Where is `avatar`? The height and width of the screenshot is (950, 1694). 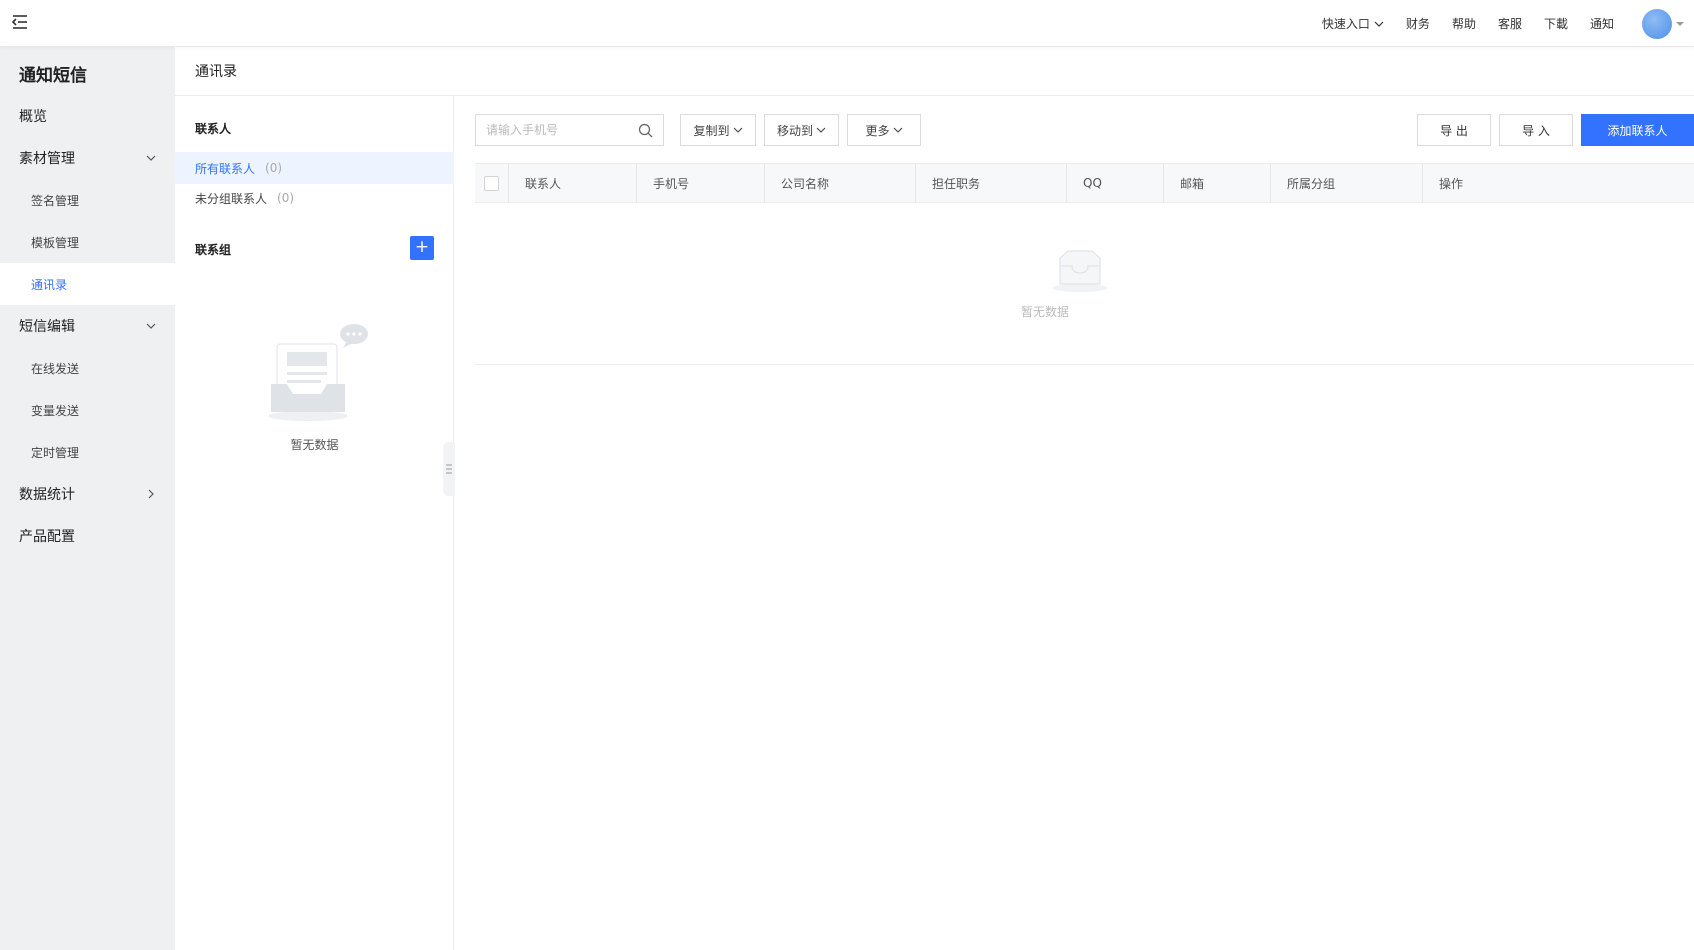
avatar is located at coordinates (1657, 23).